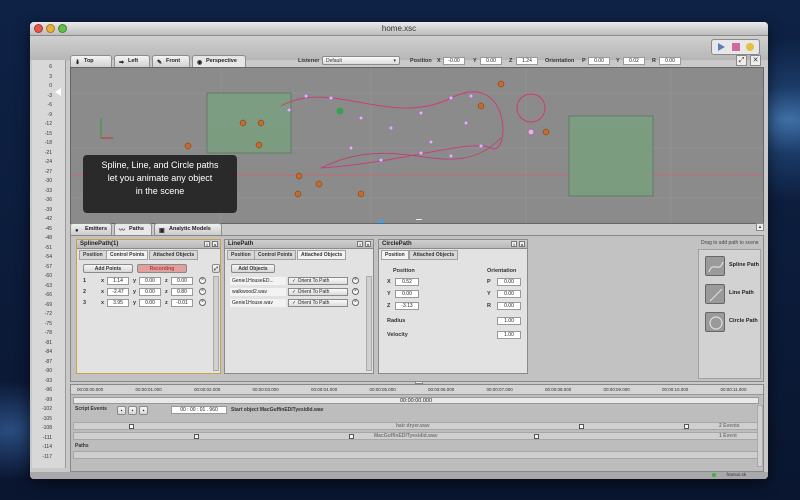 The image size is (800, 500). Describe the element at coordinates (340, 111) in the screenshot. I see `listener-object` at that location.